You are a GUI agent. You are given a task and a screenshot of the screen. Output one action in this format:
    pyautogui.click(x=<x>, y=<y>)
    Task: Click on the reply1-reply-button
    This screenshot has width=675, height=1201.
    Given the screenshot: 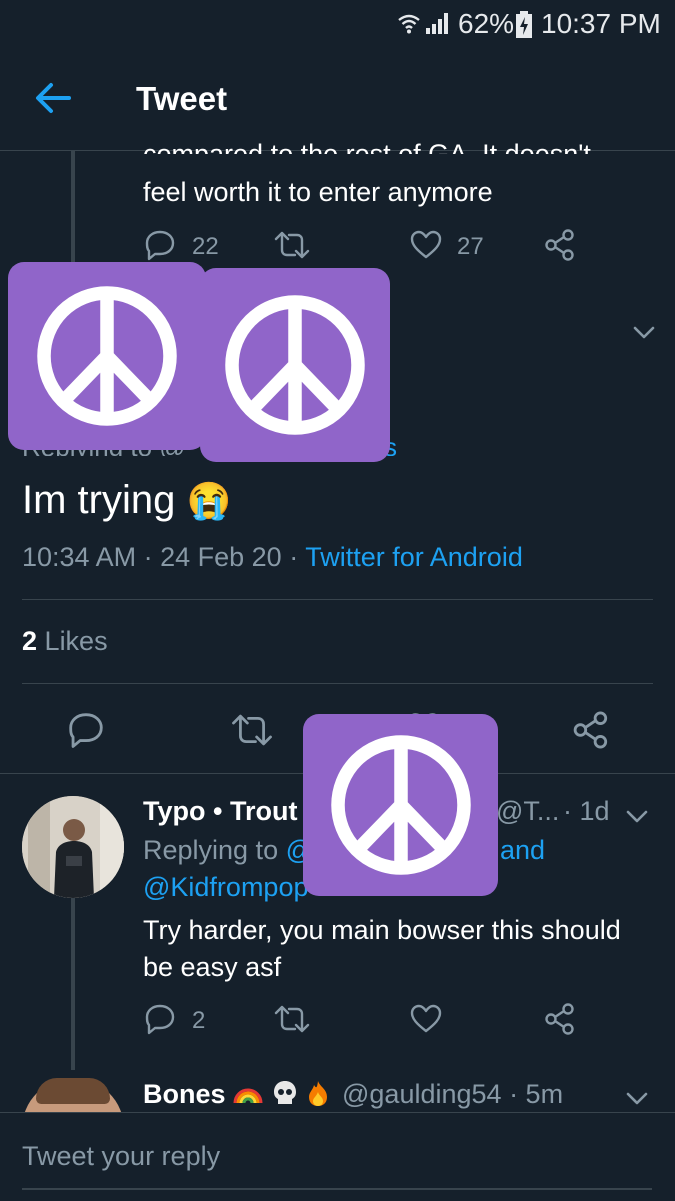 What is the action you would take?
    pyautogui.click(x=160, y=1021)
    